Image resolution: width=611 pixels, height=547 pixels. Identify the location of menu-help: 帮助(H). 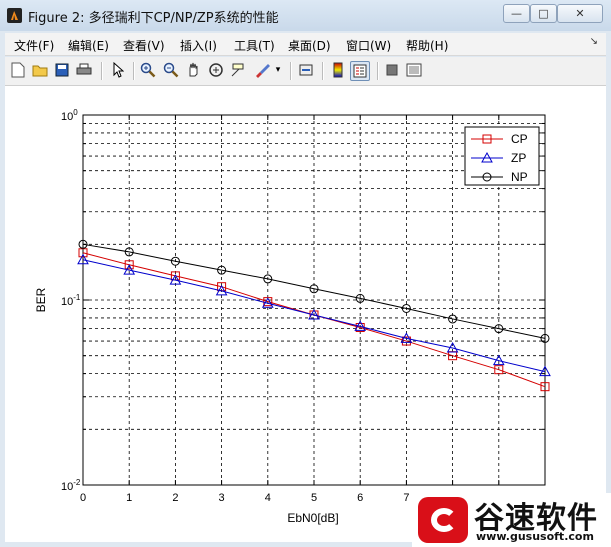
(427, 45).